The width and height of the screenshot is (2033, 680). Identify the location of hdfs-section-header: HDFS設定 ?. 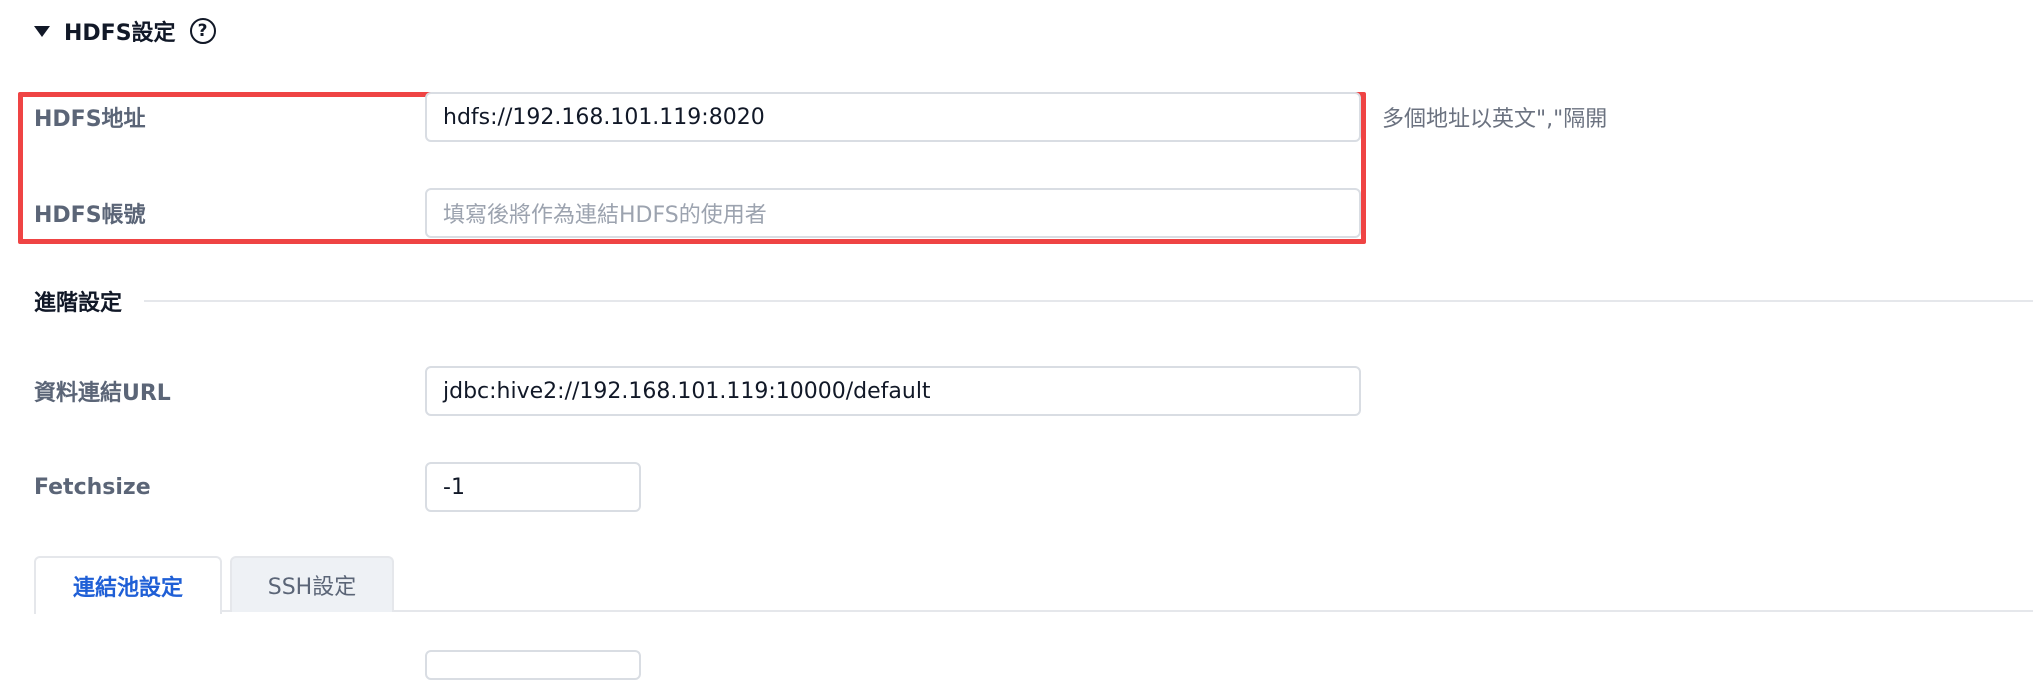
(125, 31).